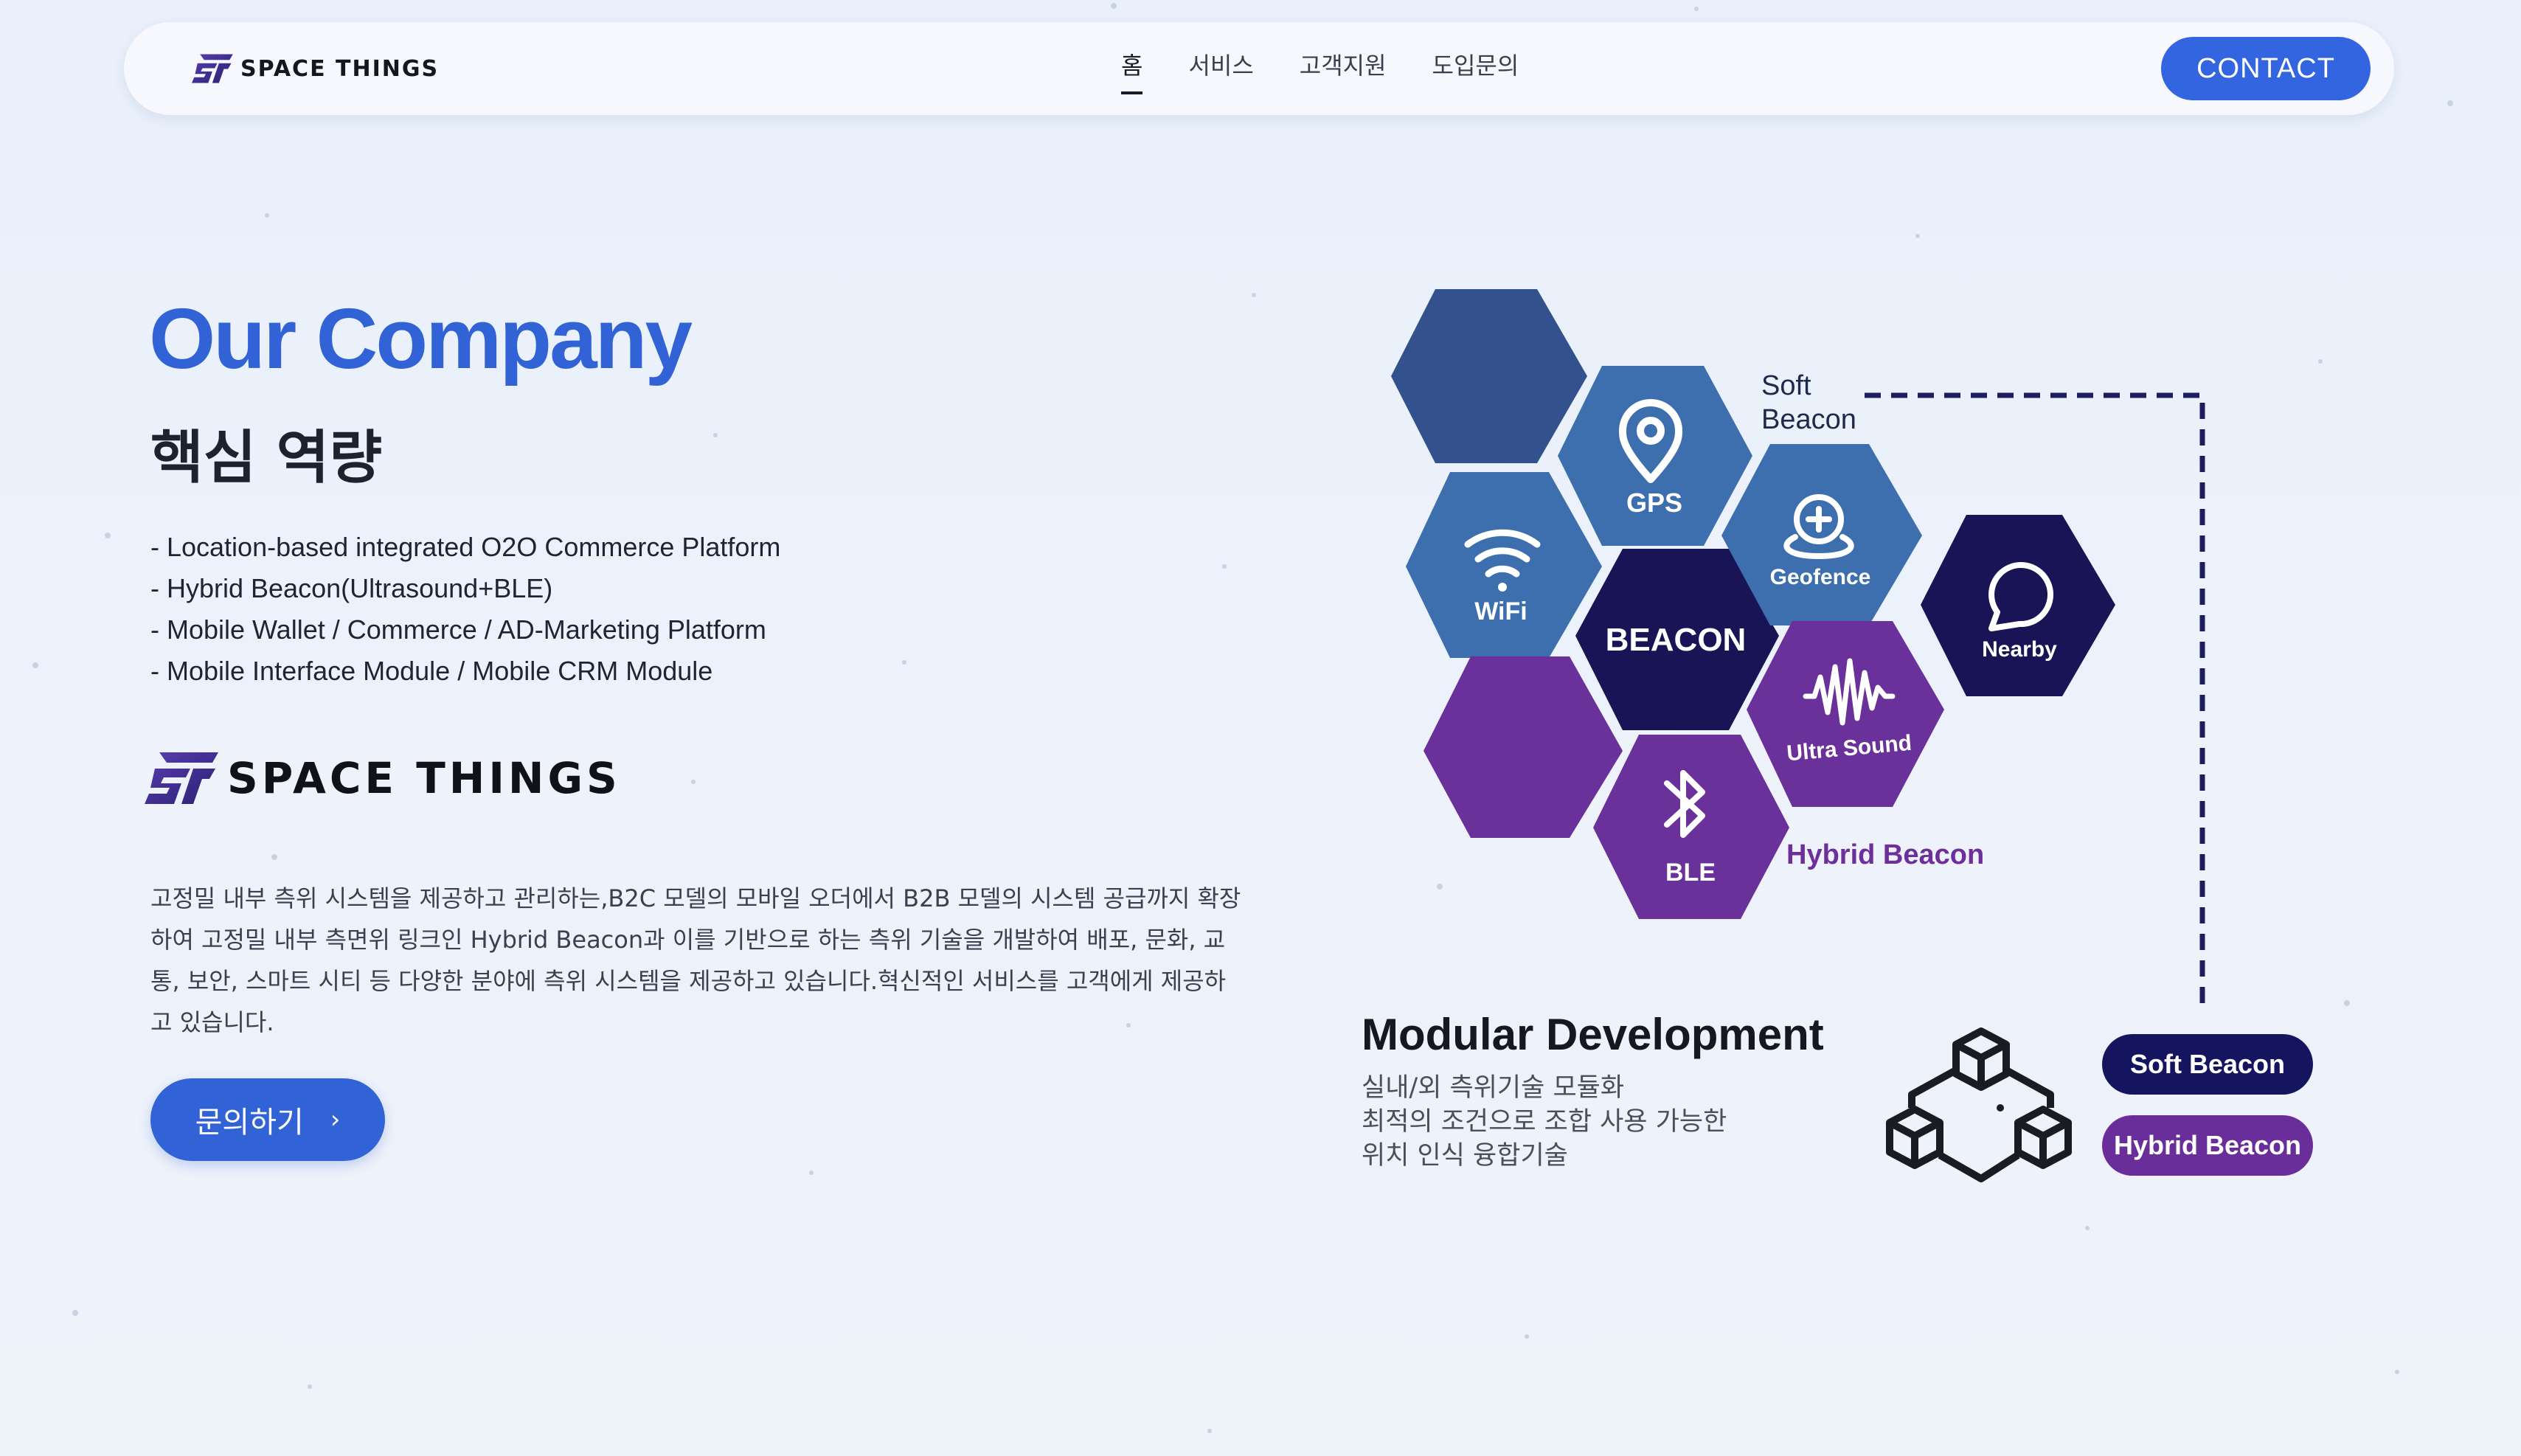  I want to click on nav-links: 홈 서비스 고객지원 도입문의, so click(1342, 70).